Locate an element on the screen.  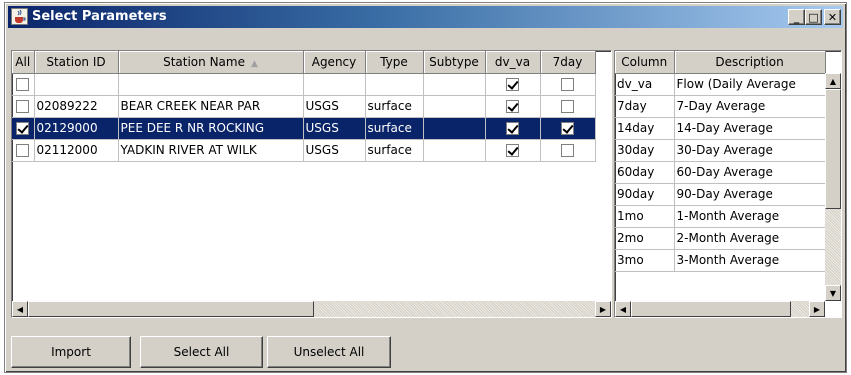
arrow-up-icon: ▲ is located at coordinates (833, 81).